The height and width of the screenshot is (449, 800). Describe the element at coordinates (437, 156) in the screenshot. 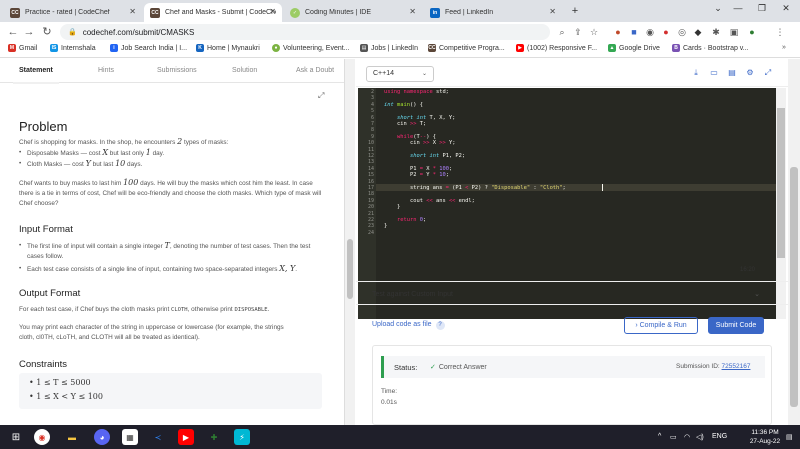

I see `code-line: short int P1, P2;` at that location.